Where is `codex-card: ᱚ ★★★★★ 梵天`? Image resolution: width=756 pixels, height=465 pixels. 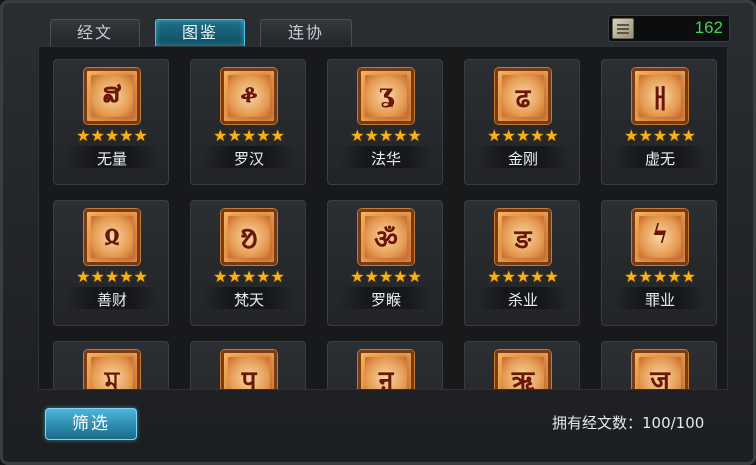
codex-card: ᱚ ★★★★★ 梵天 is located at coordinates (248, 263).